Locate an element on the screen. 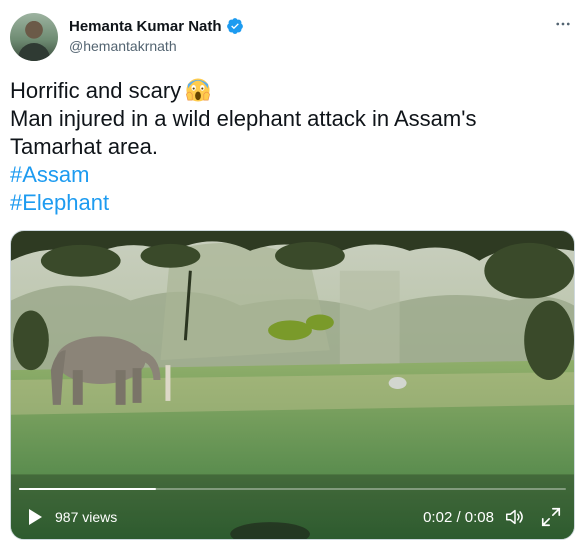 The image size is (585, 549). more-icon is located at coordinates (563, 24).